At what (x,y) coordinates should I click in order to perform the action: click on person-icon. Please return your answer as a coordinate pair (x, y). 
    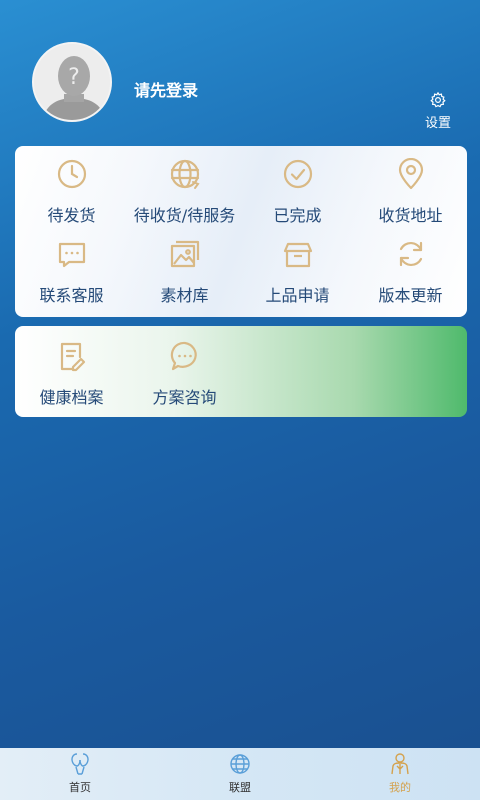
    Looking at the image, I should click on (400, 764).